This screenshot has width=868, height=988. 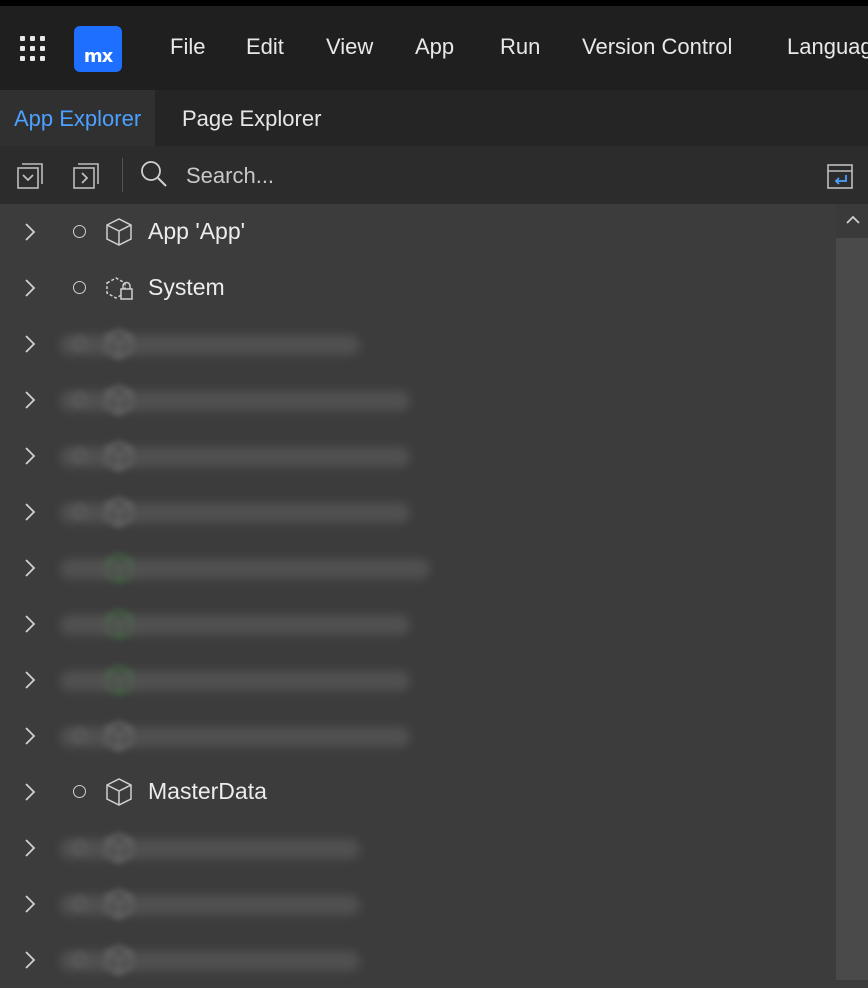 I want to click on app-grid-icon, so click(x=34, y=50).